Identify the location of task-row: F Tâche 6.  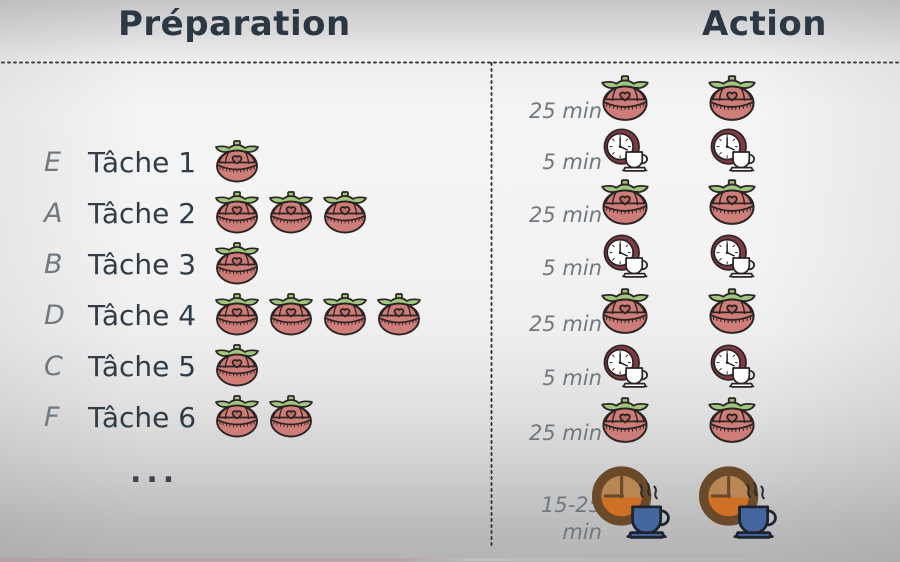
(240, 420).